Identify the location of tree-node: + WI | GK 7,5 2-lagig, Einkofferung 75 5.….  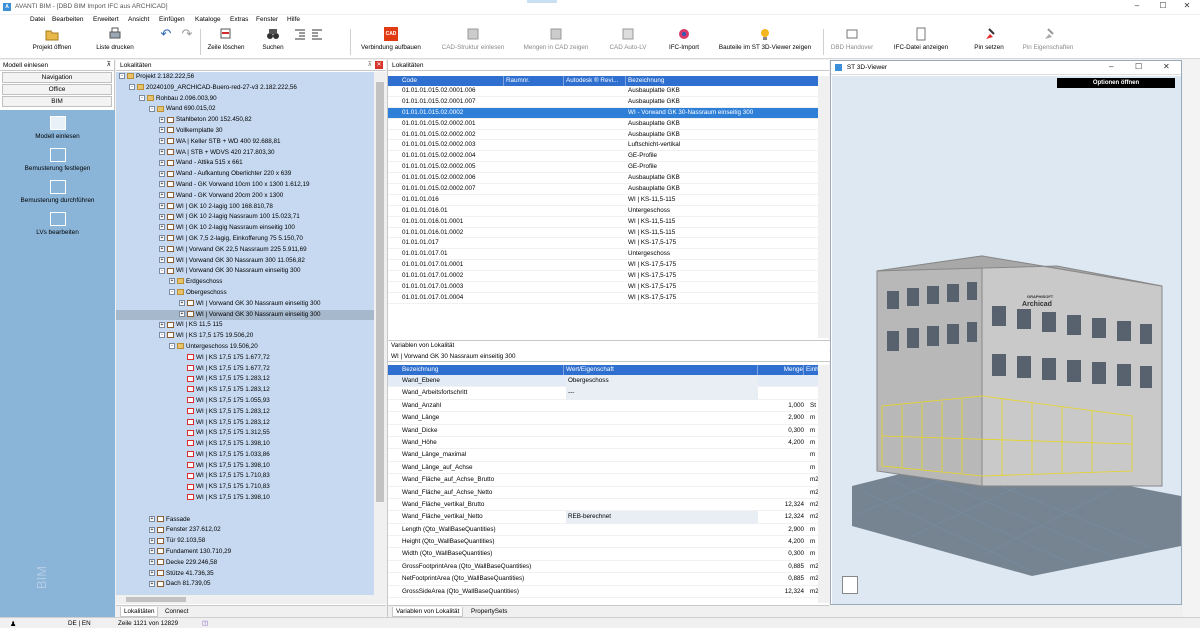
(245, 239).